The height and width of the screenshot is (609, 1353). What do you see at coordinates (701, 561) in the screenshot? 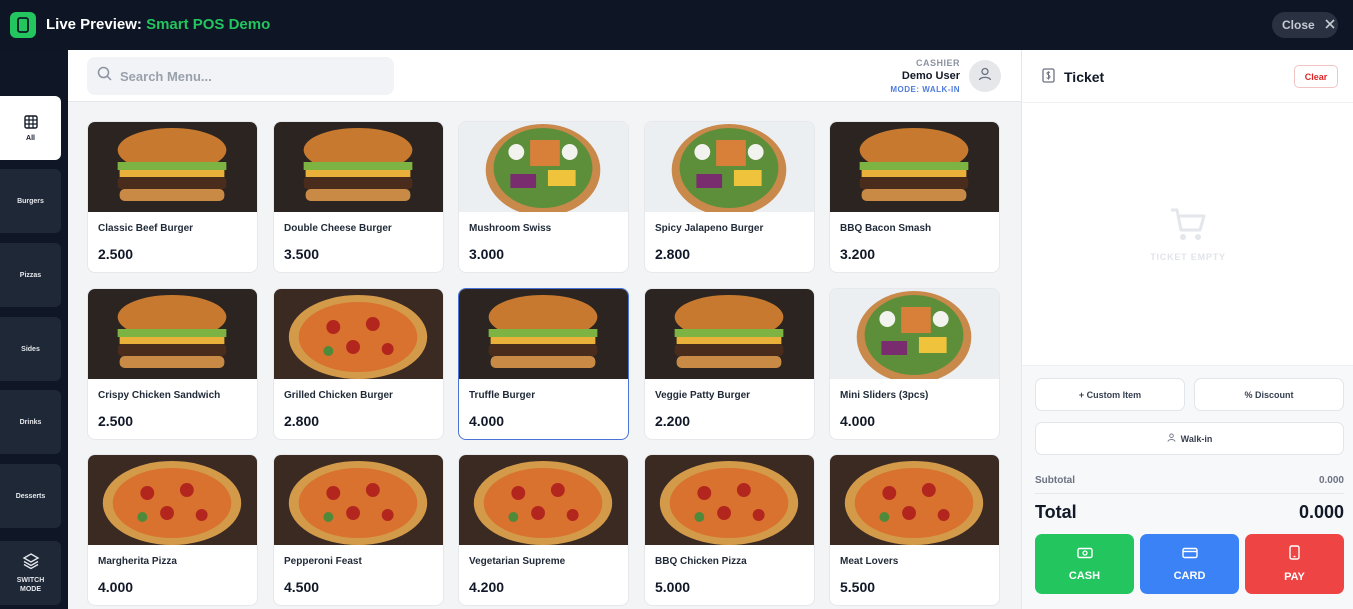
I see `product-name: BBQ Chicken Pizza` at bounding box center [701, 561].